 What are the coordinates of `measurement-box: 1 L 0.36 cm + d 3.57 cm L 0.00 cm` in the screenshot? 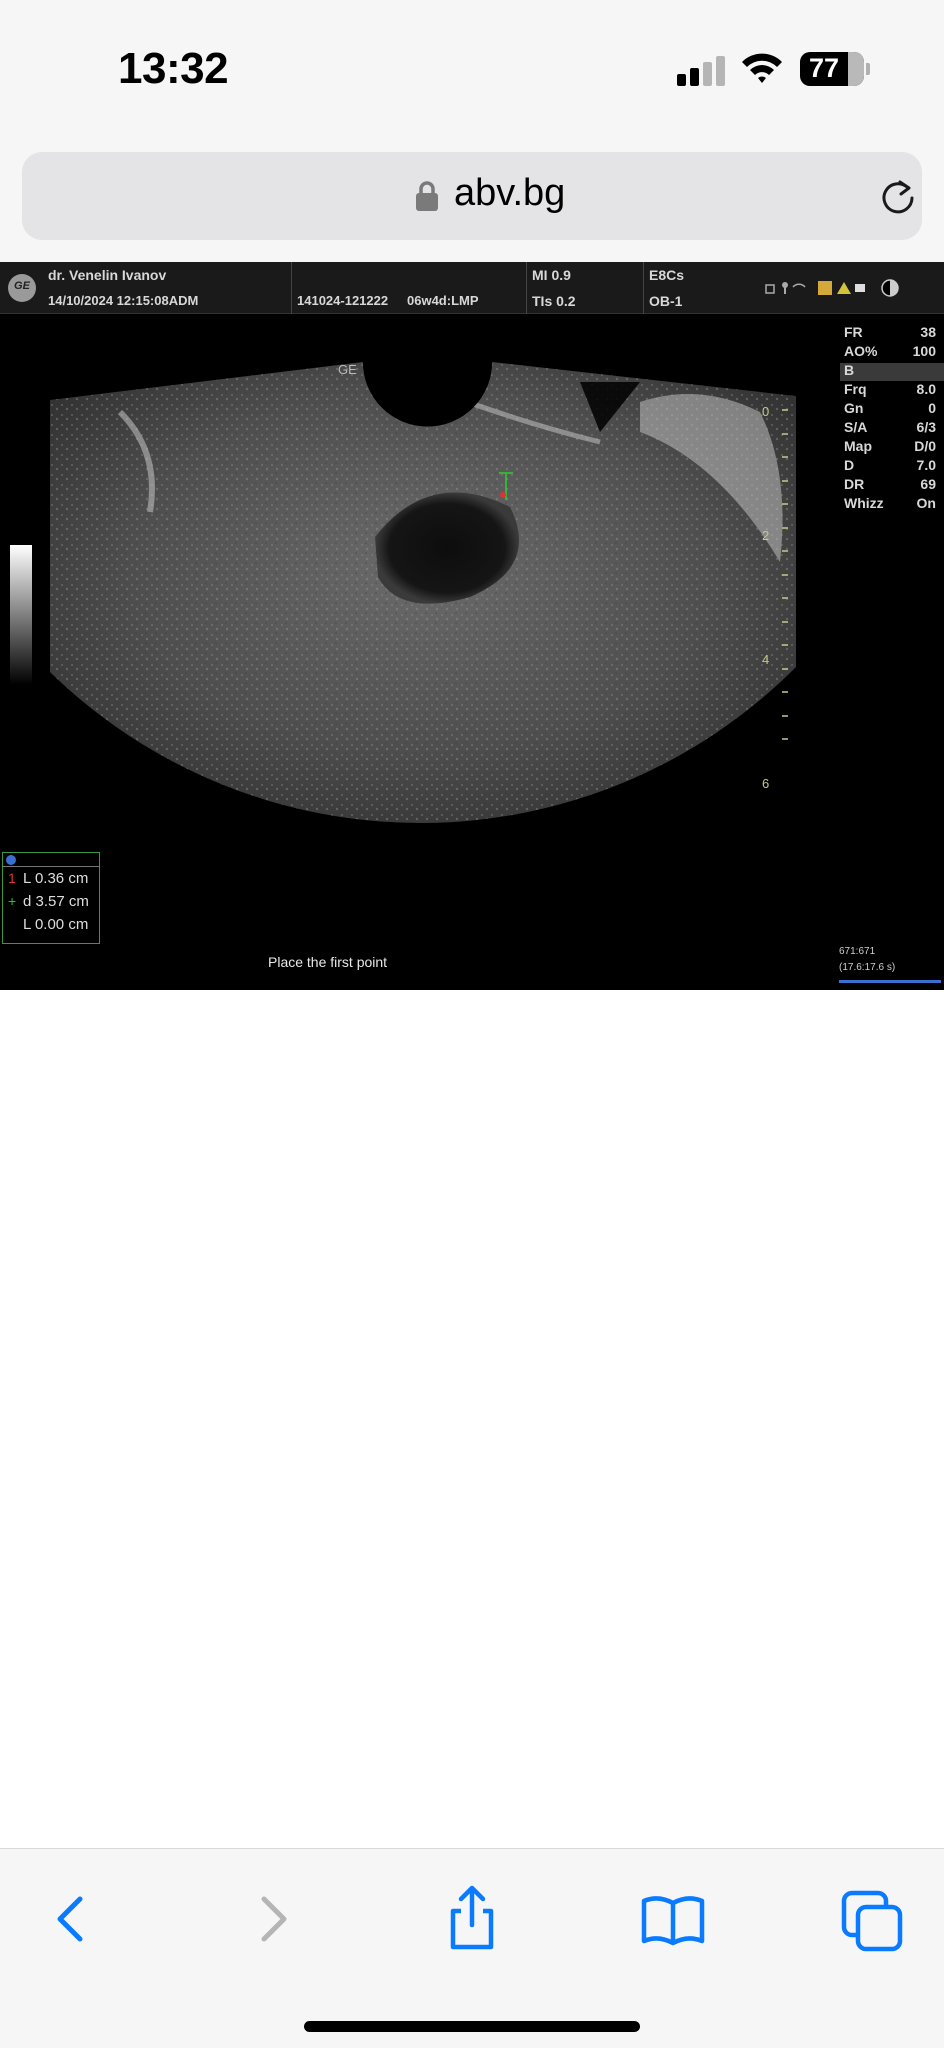 It's located at (51, 898).